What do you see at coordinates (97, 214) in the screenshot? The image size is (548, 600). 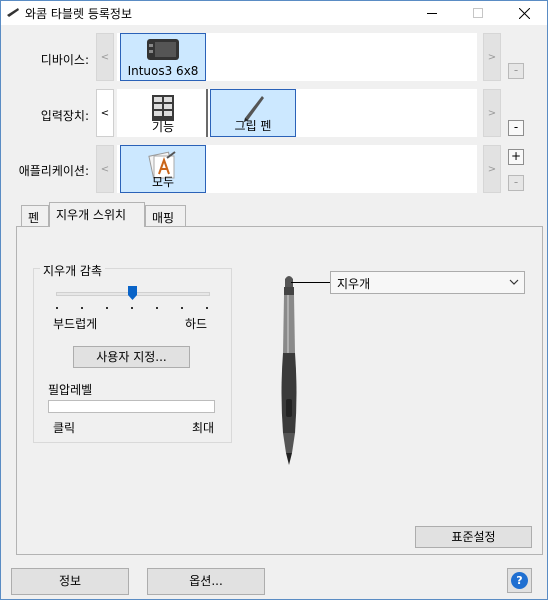 I see `tab-eraser-switch: 지우개 스위치` at bounding box center [97, 214].